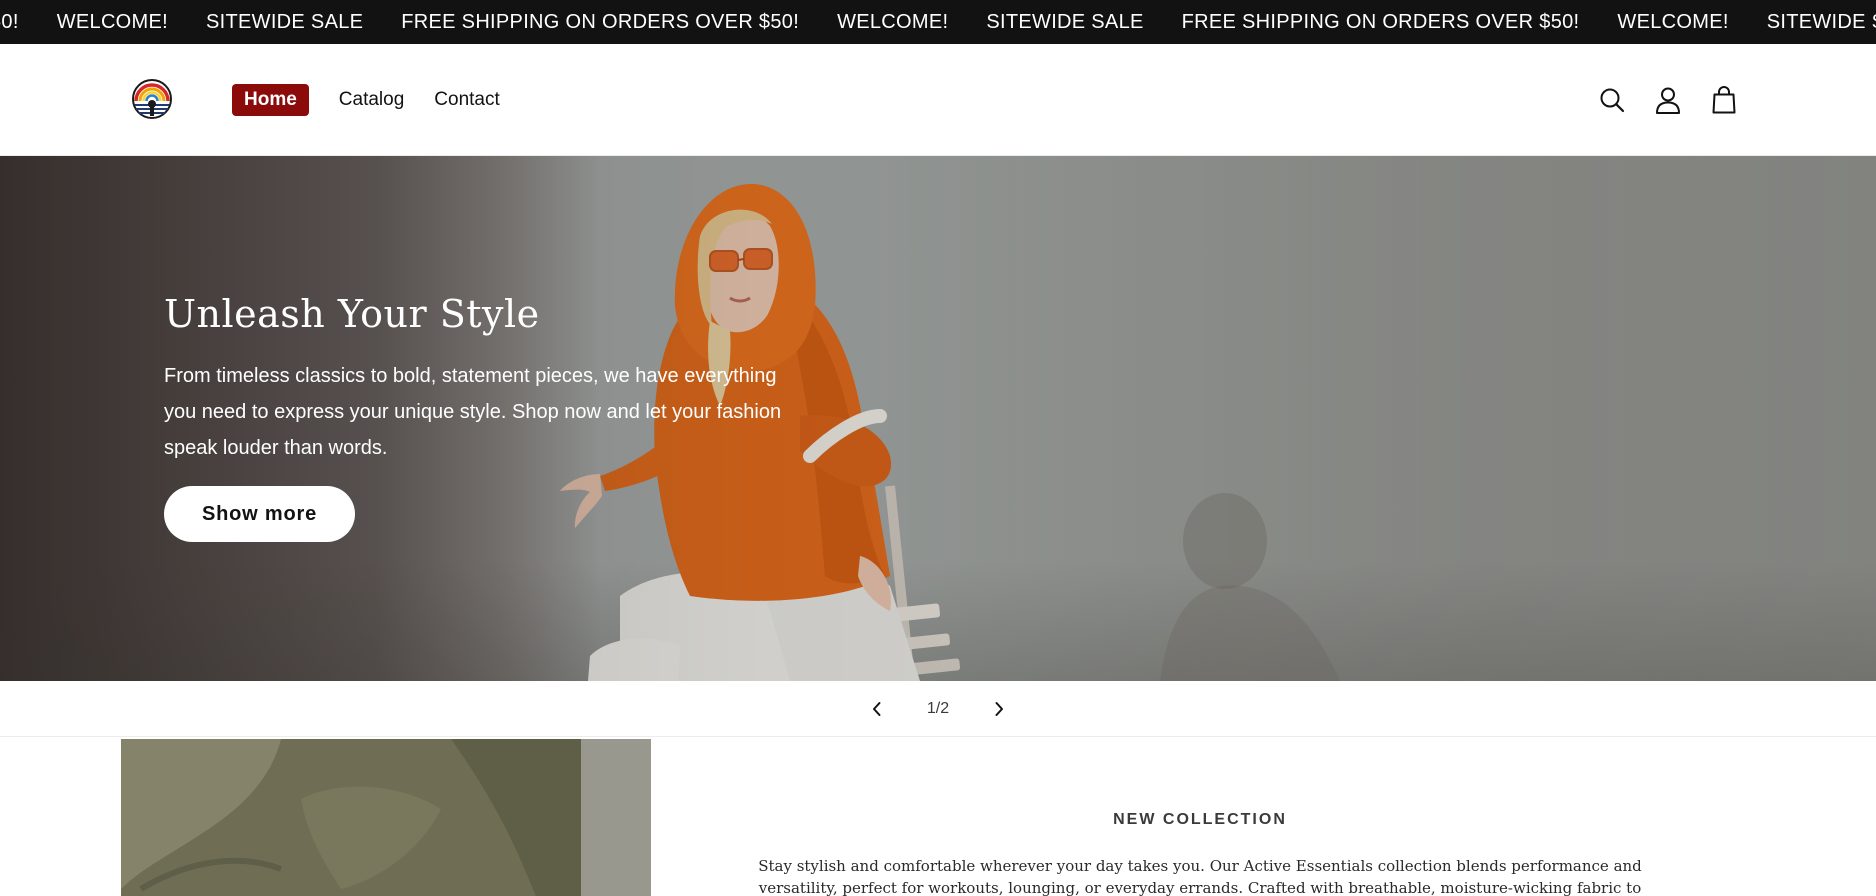 Image resolution: width=1876 pixels, height=896 pixels. I want to click on slideshow-controls: 1/2, so click(938, 709).